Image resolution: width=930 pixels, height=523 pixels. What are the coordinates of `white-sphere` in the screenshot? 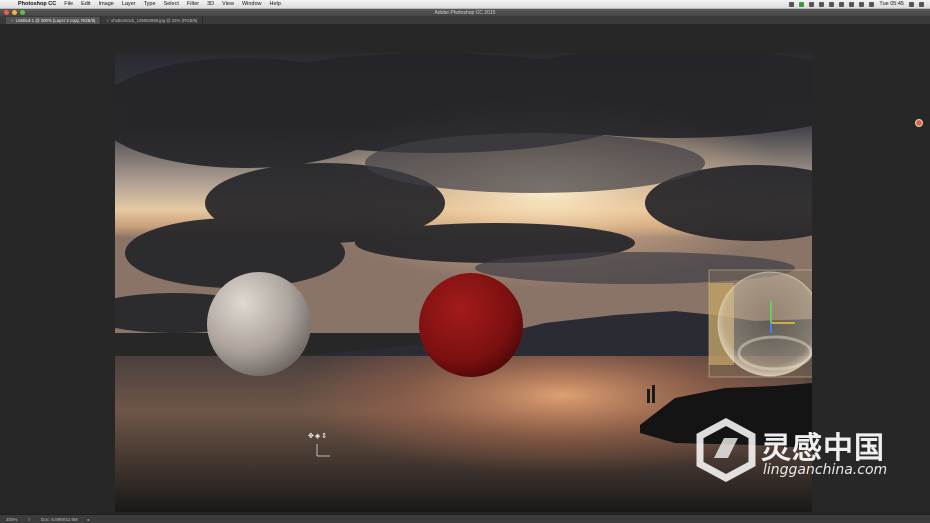 It's located at (259, 324).